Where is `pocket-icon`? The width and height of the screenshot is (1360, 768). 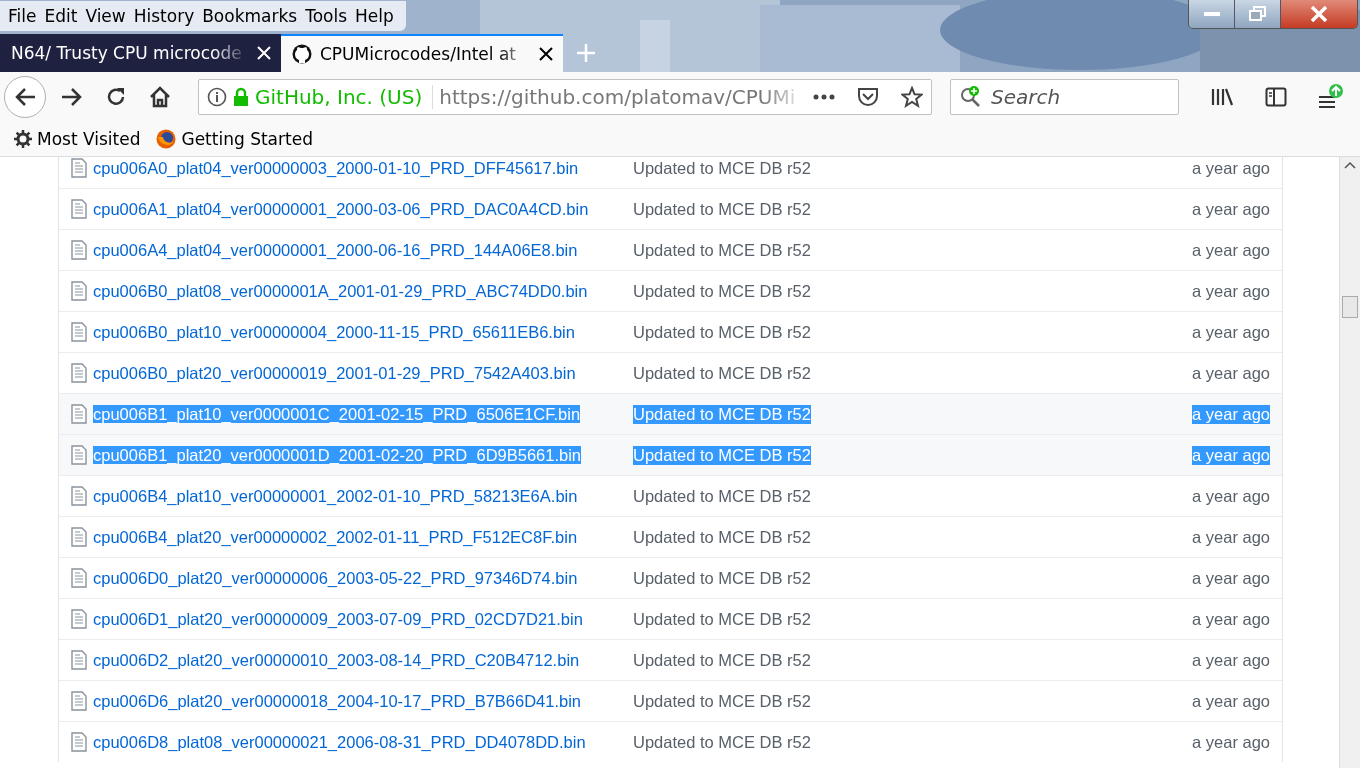
pocket-icon is located at coordinates (868, 97).